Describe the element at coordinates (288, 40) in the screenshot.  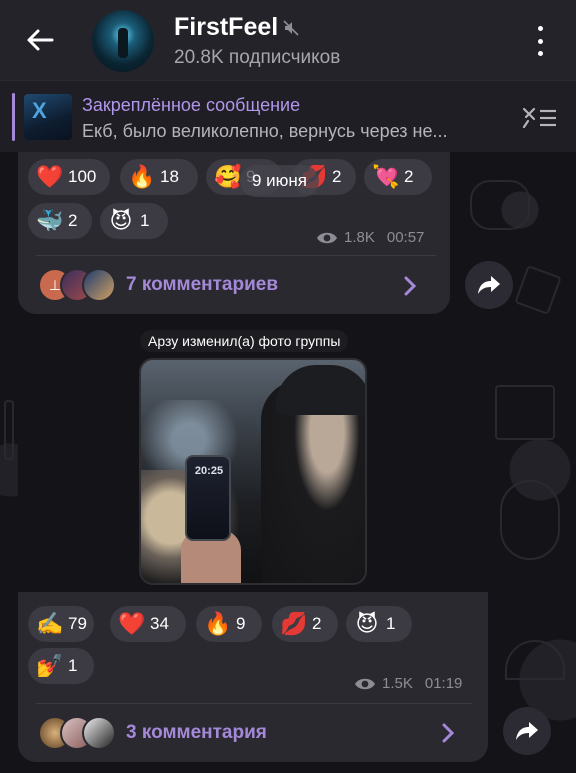
I see `chat-header: FirstFeel 20.8K подписчиков` at that location.